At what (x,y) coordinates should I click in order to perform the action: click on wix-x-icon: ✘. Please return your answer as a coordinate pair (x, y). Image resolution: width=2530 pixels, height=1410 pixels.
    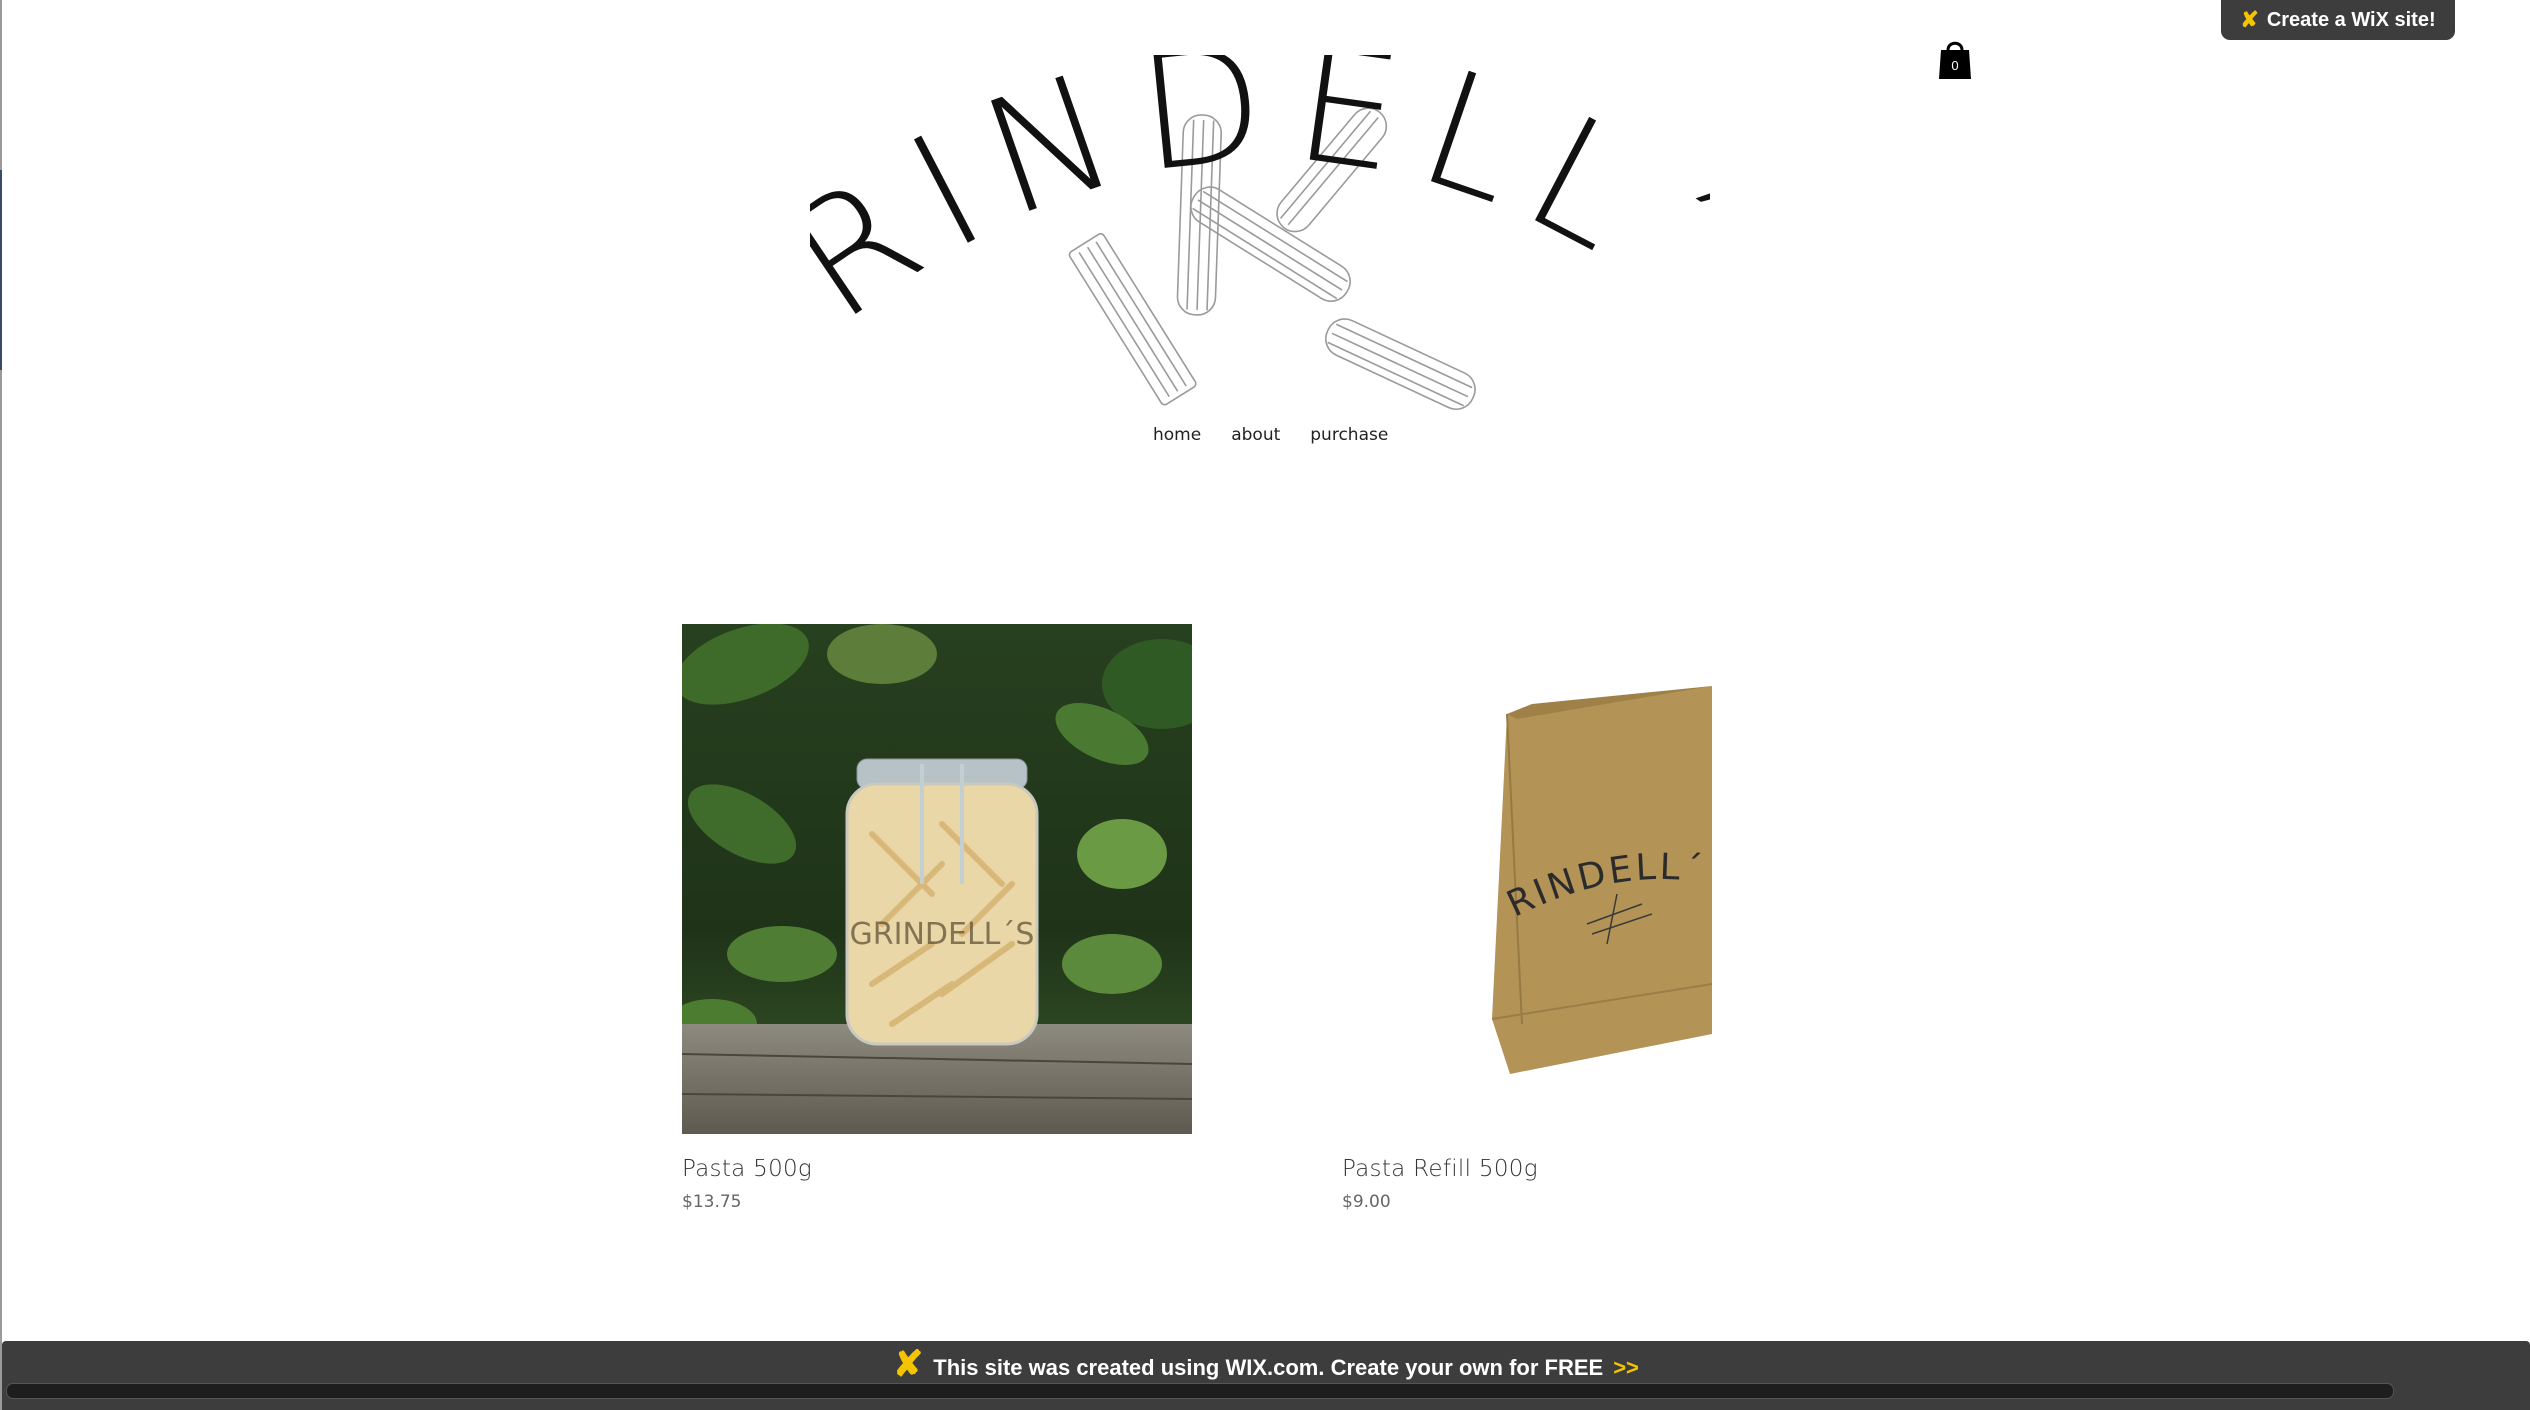
    Looking at the image, I should click on (2249, 19).